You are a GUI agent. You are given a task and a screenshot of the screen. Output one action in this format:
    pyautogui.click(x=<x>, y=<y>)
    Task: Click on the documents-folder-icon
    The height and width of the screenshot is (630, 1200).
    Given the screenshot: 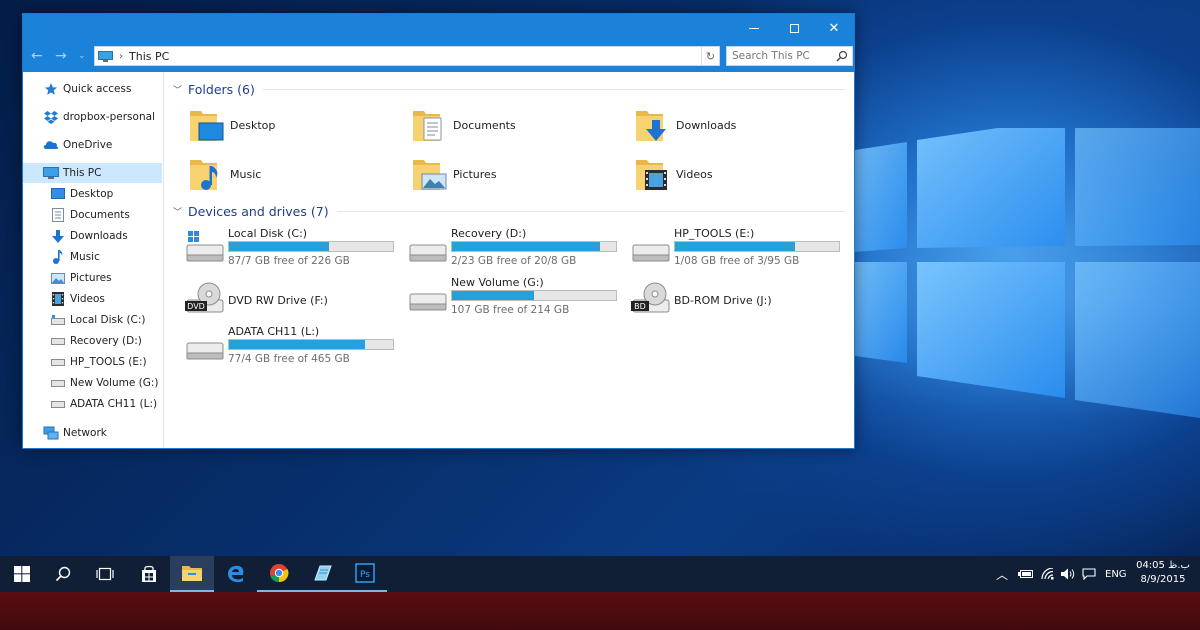 What is the action you would take?
    pyautogui.click(x=427, y=126)
    